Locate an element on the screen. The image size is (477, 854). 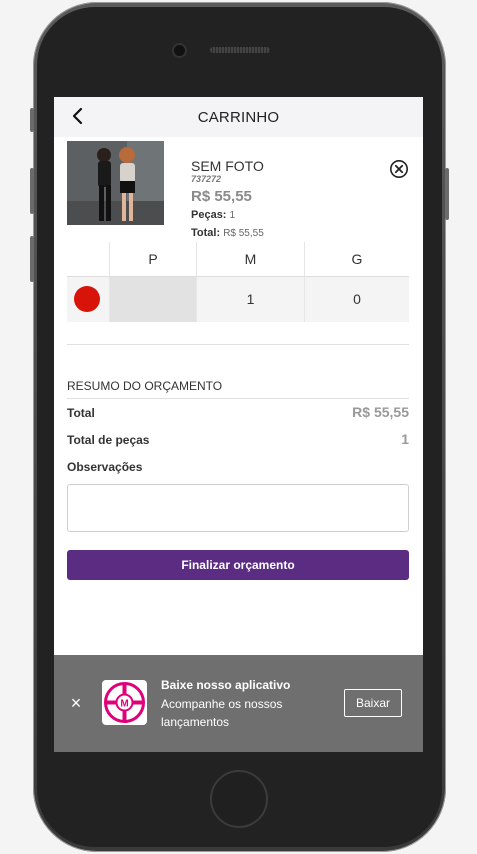
app-logo: M is located at coordinates (124, 702).